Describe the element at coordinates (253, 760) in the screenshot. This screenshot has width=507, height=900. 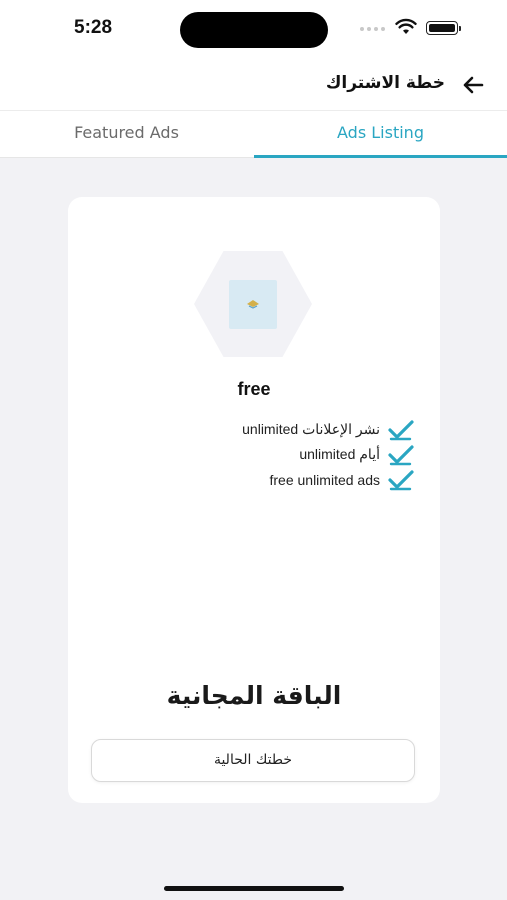
I see `current-plan-button: خطتك الحالية` at that location.